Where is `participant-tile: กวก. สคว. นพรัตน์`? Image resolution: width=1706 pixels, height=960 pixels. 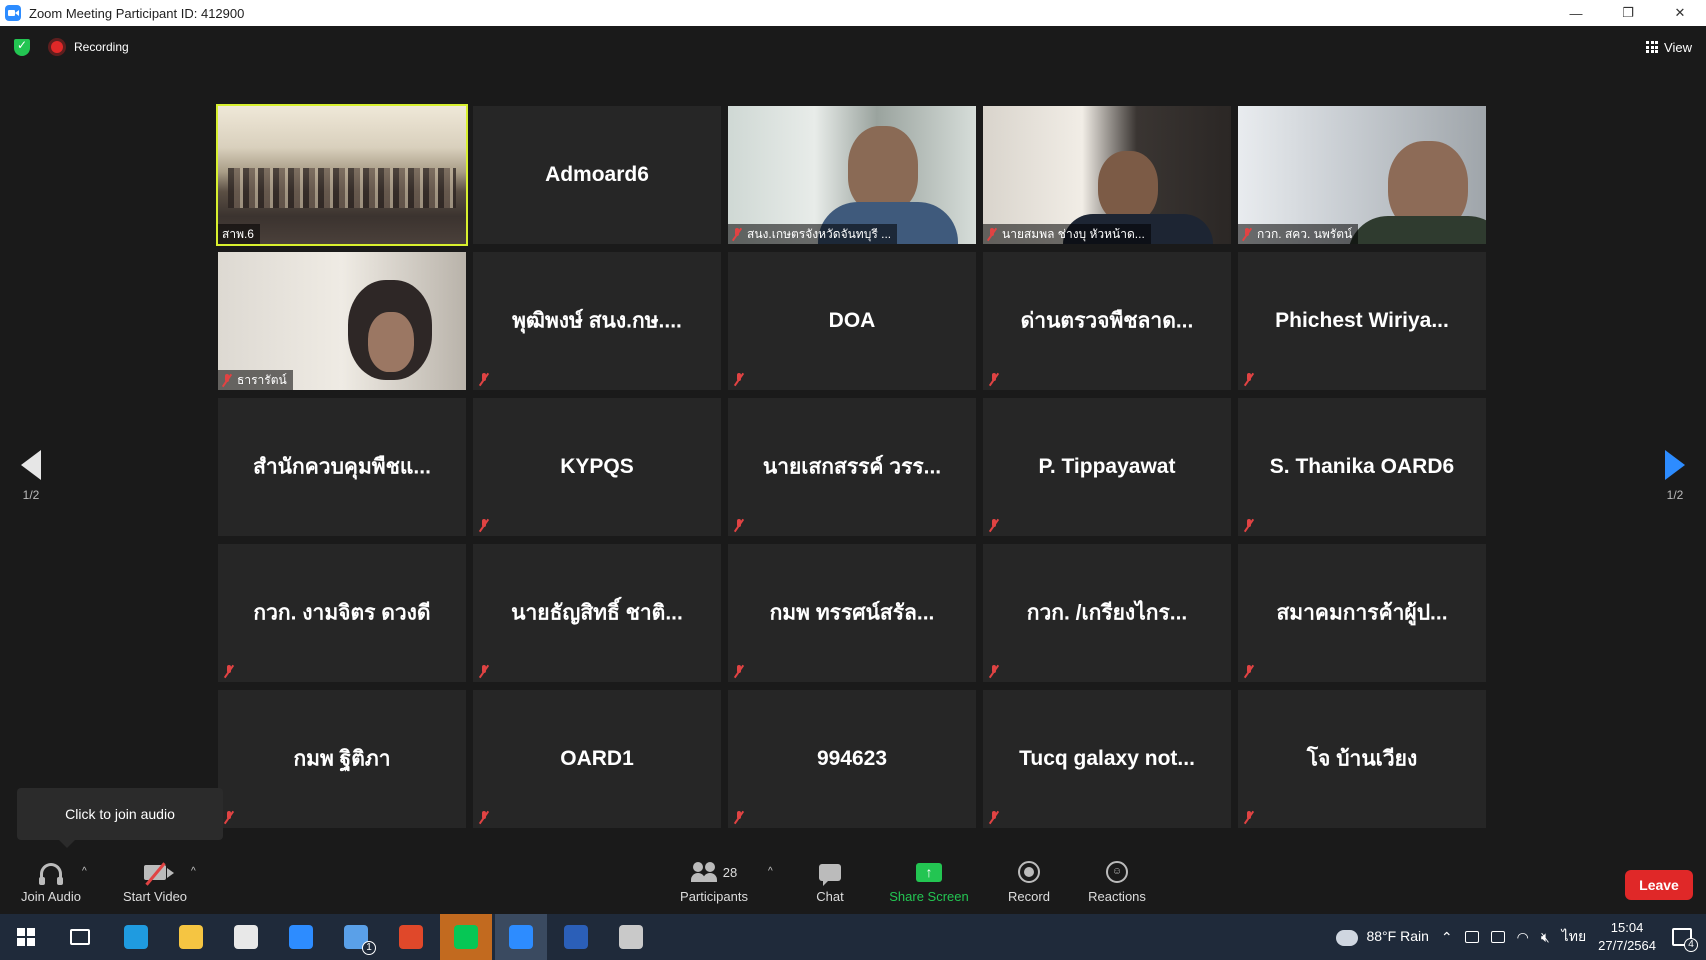
participant-tile: กวก. สคว. นพรัตน์ is located at coordinates (1362, 175).